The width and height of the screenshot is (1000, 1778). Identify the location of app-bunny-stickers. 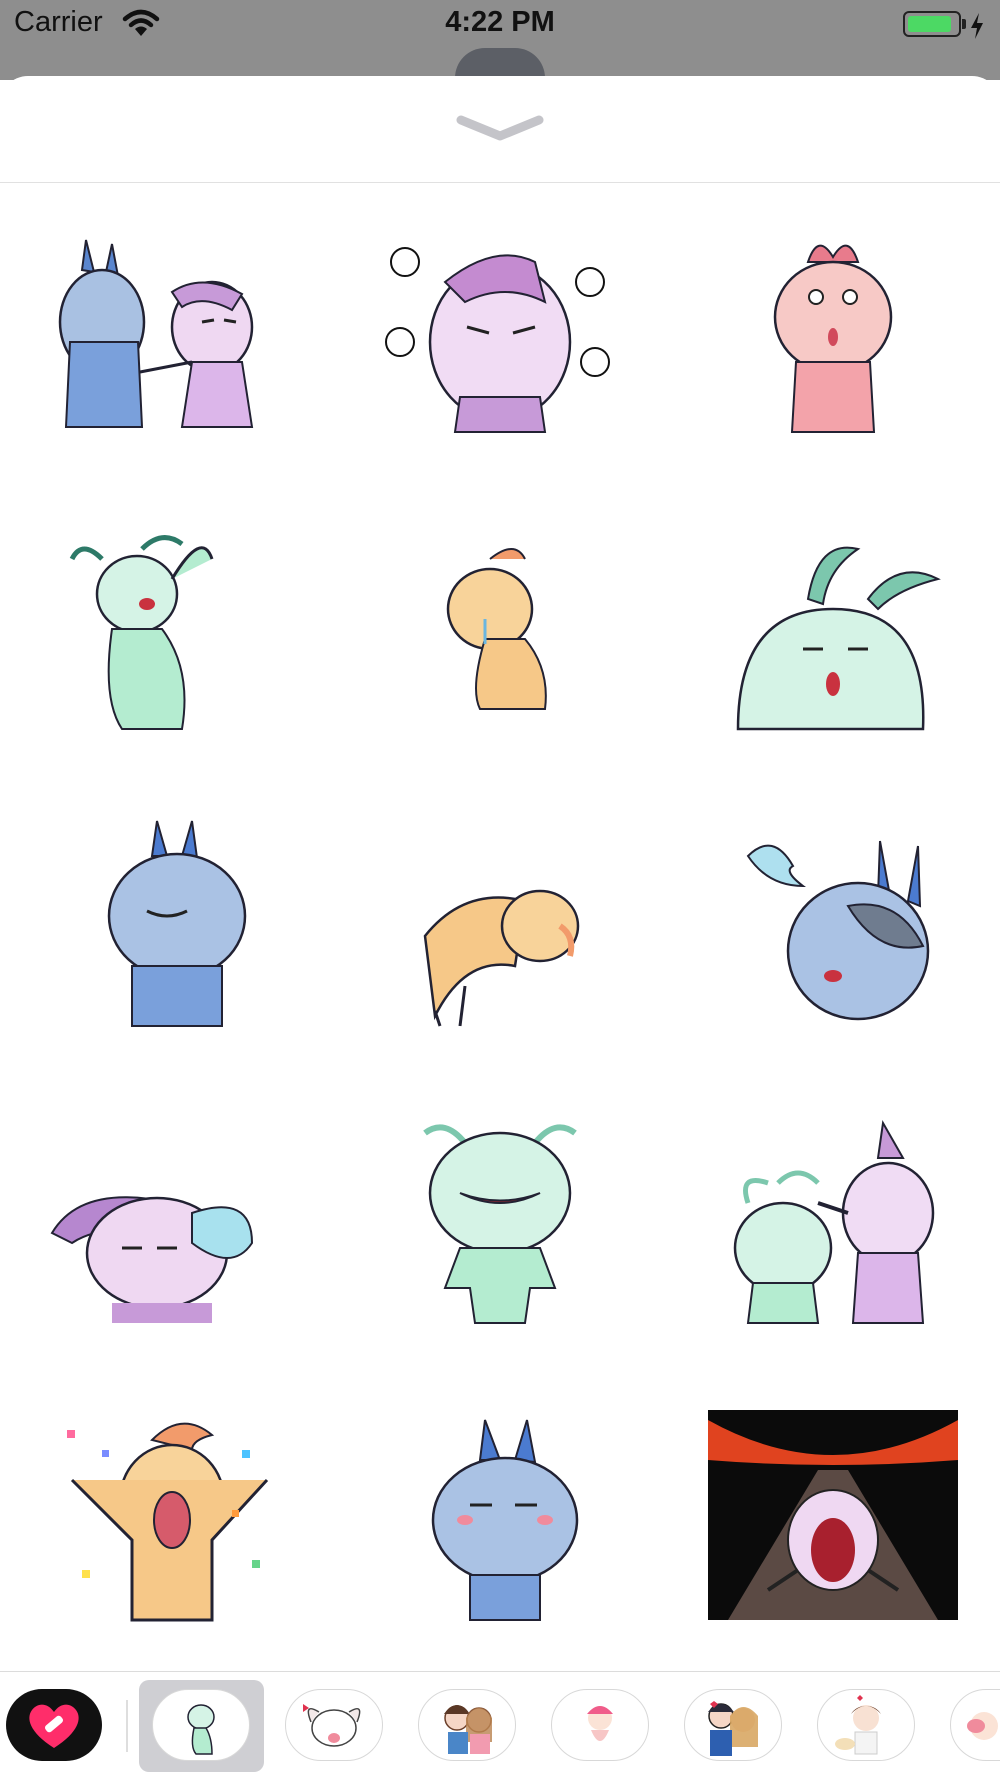
(201, 1725).